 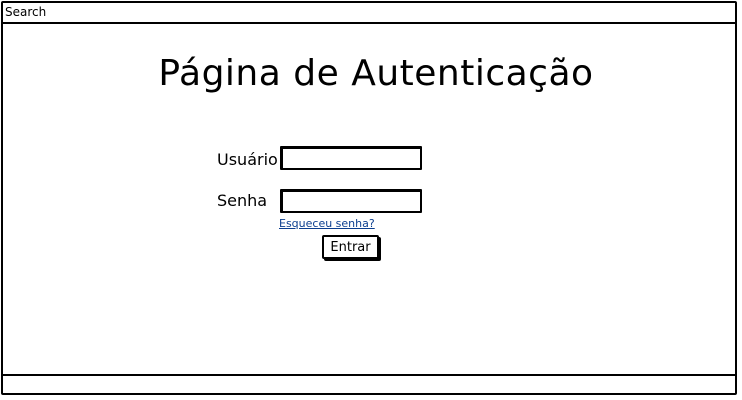 I want to click on forgot-password-link: Esqueceu senha?, so click(x=327, y=224).